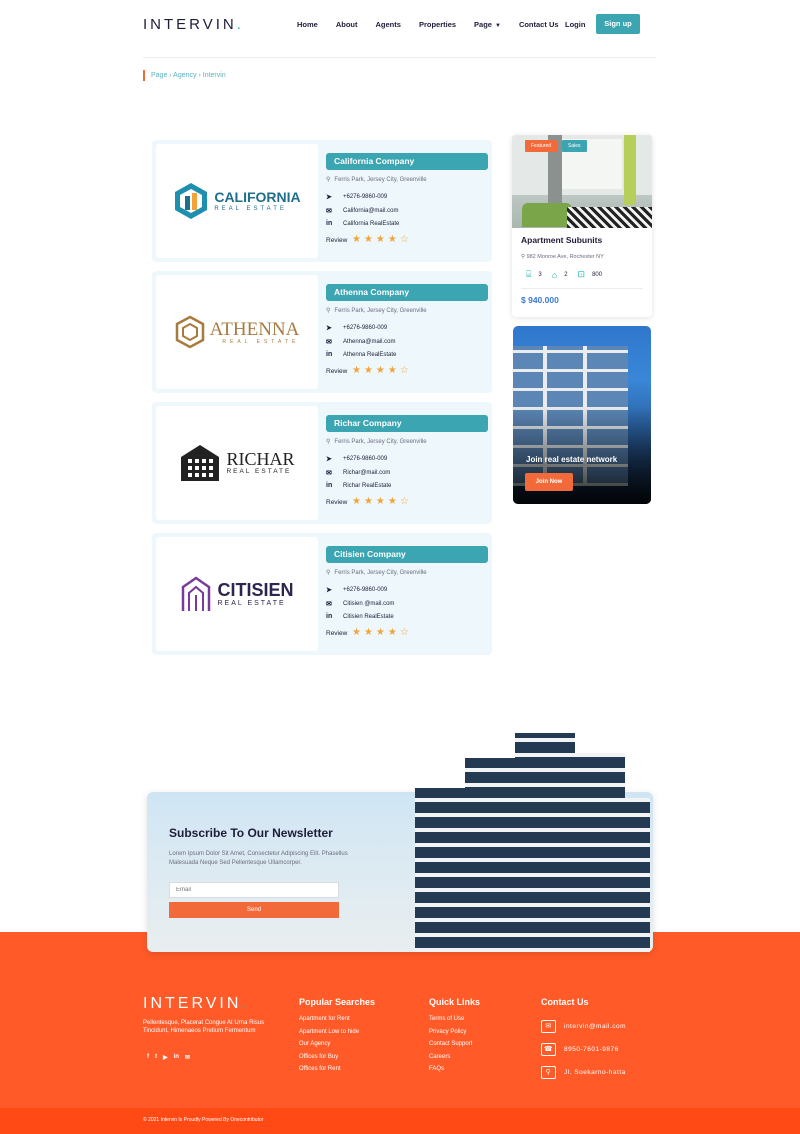 The width and height of the screenshot is (800, 1134). What do you see at coordinates (583, 1026) in the screenshot?
I see `contact-email: ✉ intervin@mail.com` at bounding box center [583, 1026].